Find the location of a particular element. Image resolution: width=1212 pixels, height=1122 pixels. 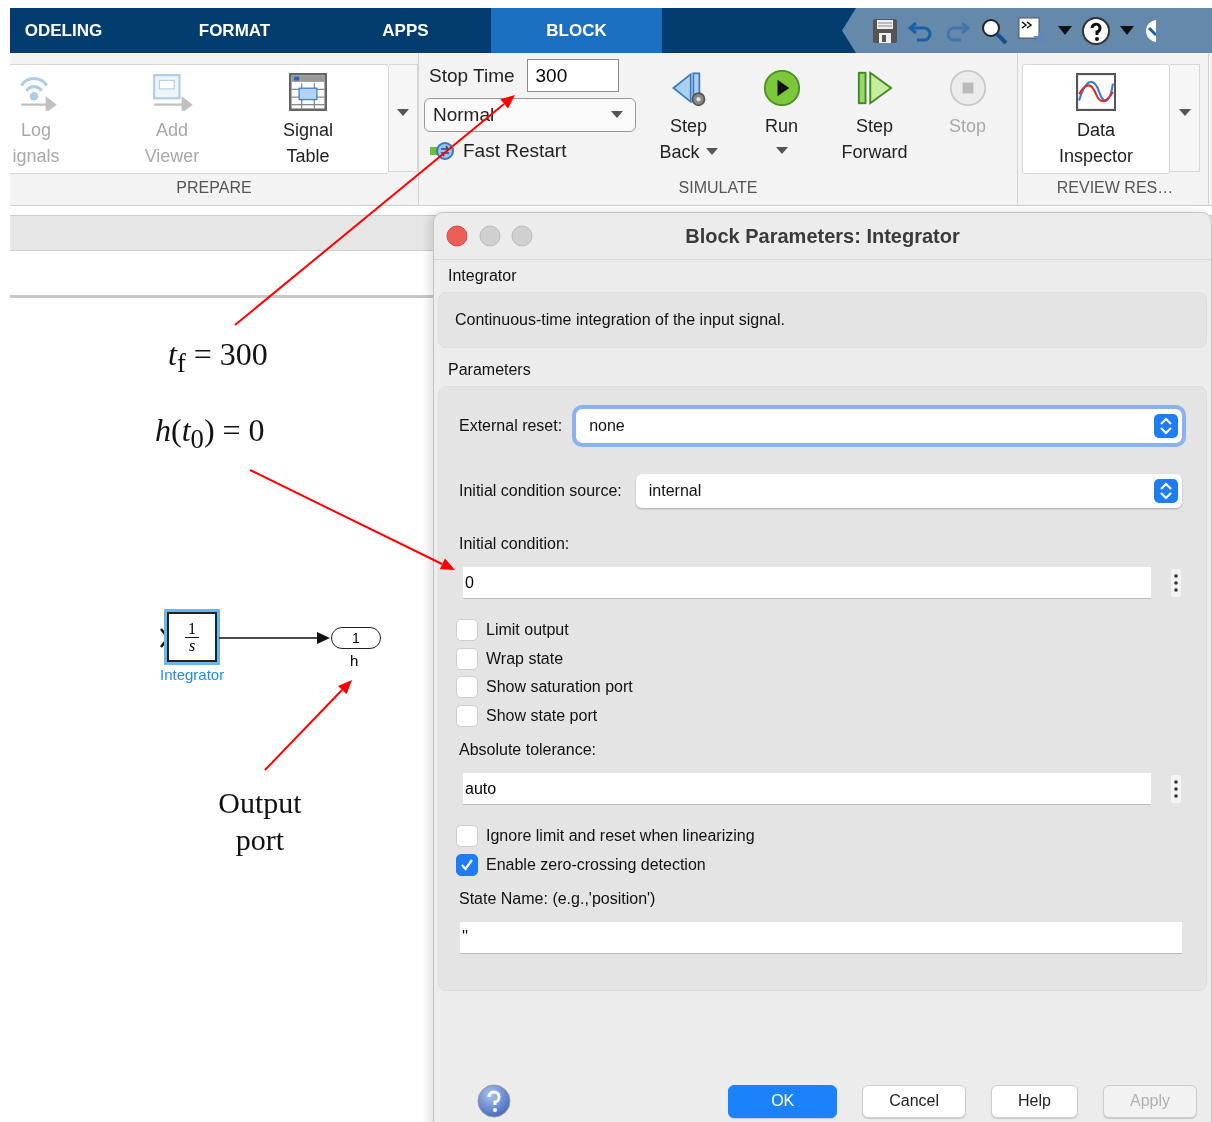

ribbon-tab: APPS is located at coordinates (405, 30).